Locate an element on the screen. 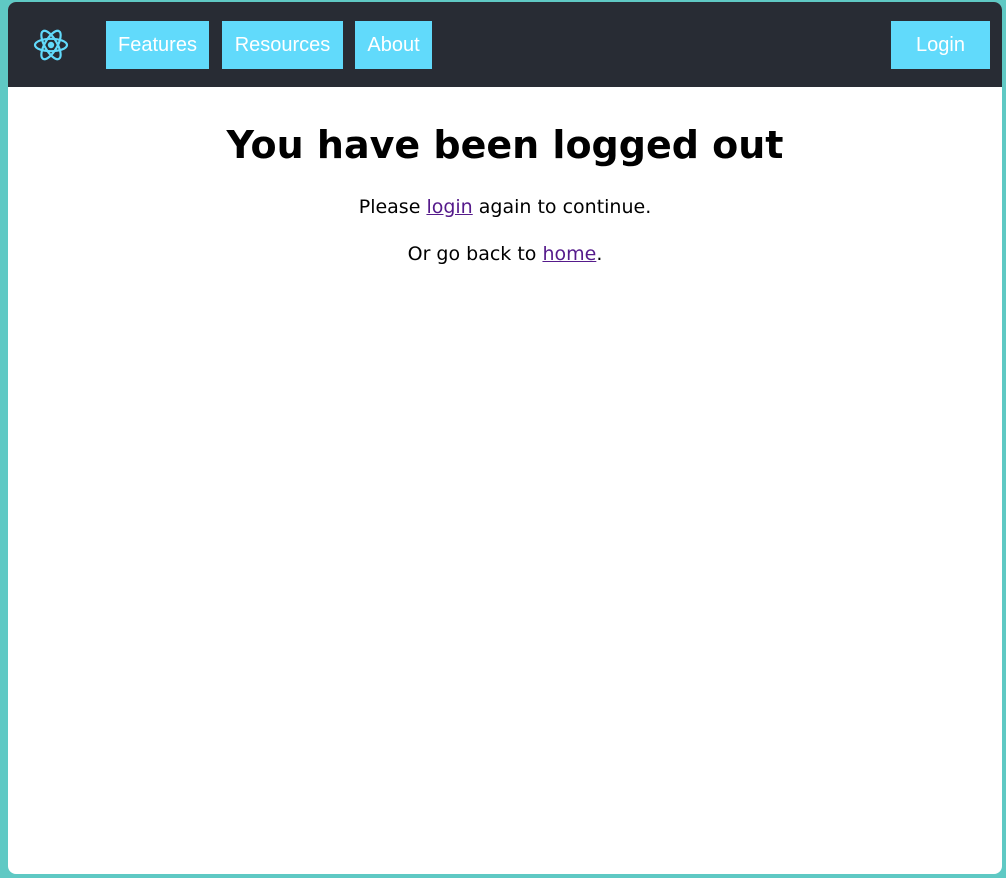 Image resolution: width=1006 pixels, height=878 pixels. navbar: Features Resources About Login is located at coordinates (505, 44).